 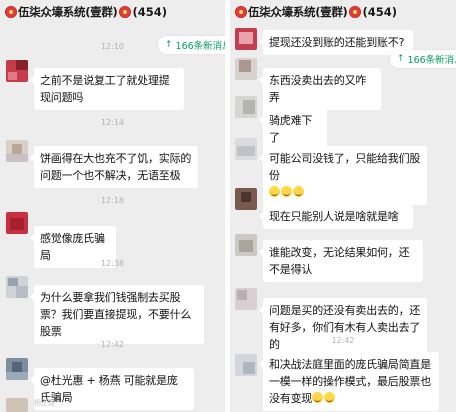 I want to click on message-bubble: 提现还没到账的还能到账不?, so click(x=336, y=42).